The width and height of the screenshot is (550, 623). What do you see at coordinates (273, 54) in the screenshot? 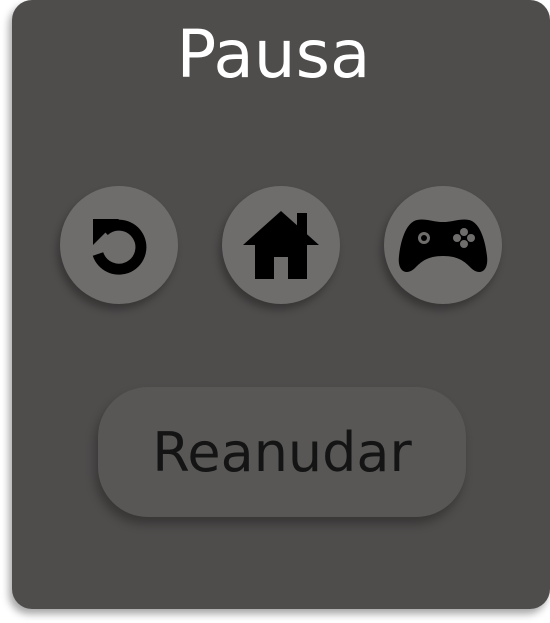
I see `dialog-title: Pausa` at bounding box center [273, 54].